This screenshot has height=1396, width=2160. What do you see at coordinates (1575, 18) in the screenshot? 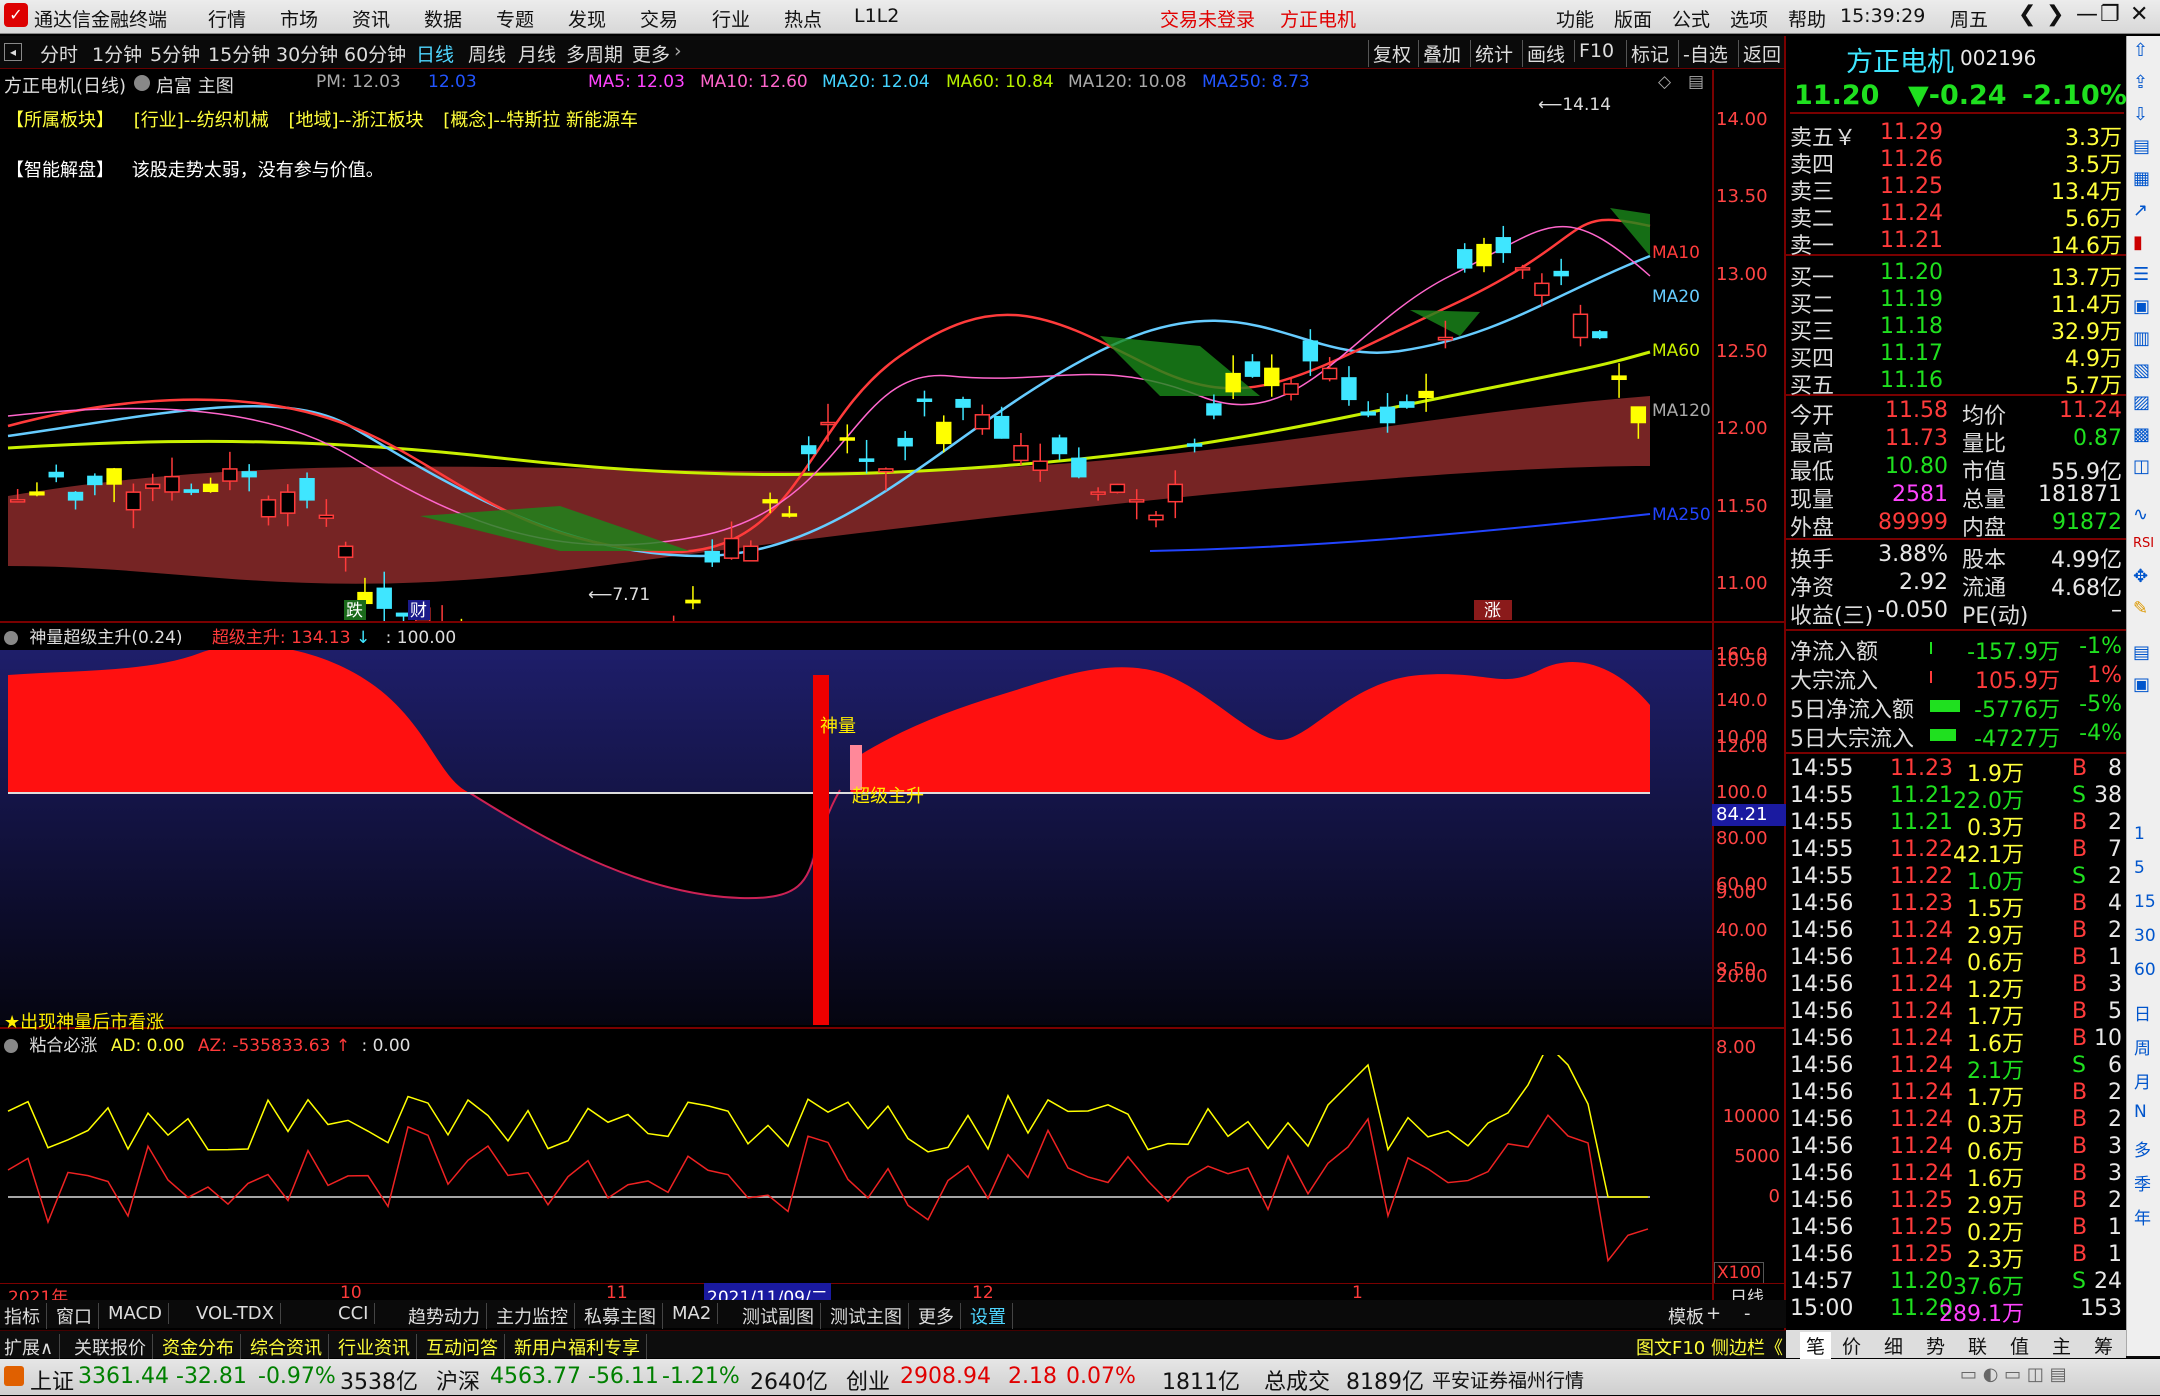
I see `menu-gongneng: 功能` at bounding box center [1575, 18].